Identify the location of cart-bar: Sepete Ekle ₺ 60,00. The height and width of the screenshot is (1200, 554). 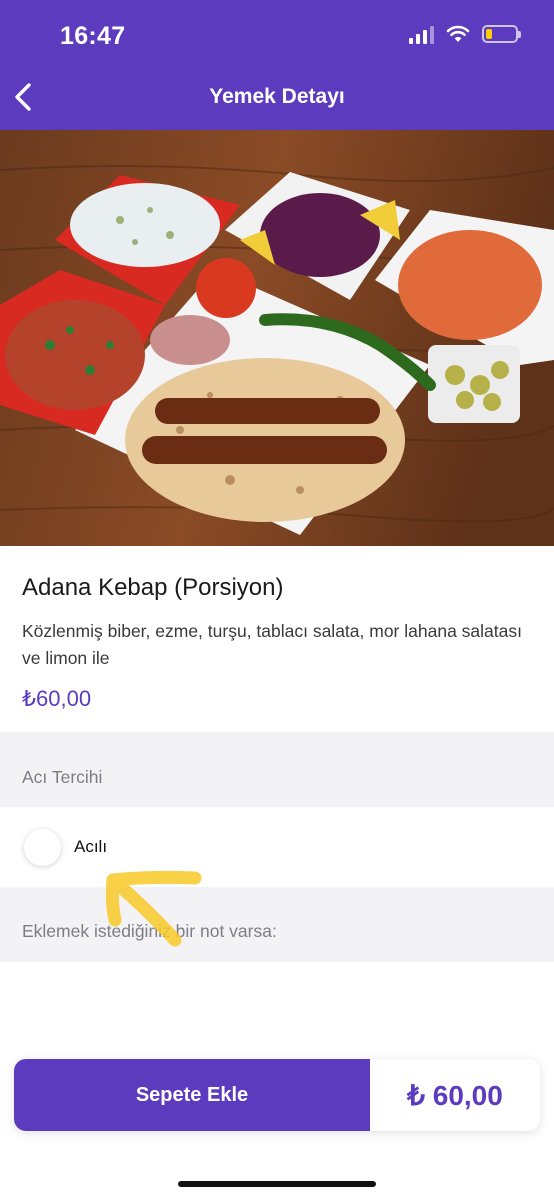
(277, 1095).